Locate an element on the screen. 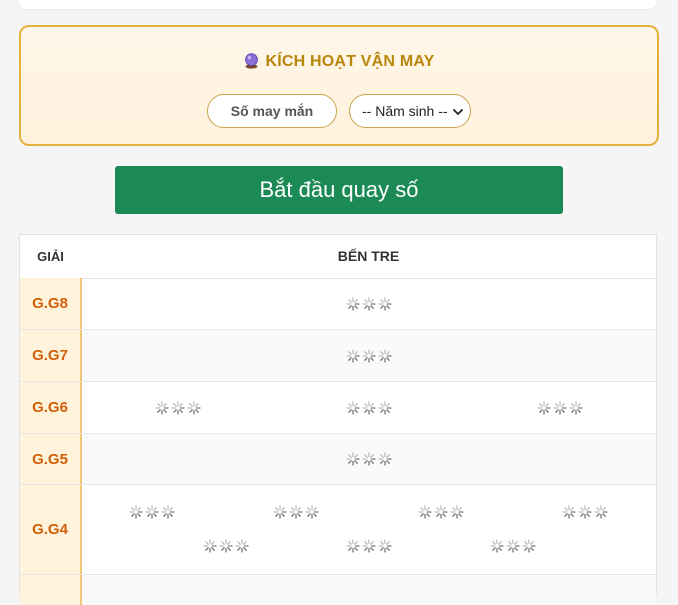  table-row: G.G8 is located at coordinates (338, 304).